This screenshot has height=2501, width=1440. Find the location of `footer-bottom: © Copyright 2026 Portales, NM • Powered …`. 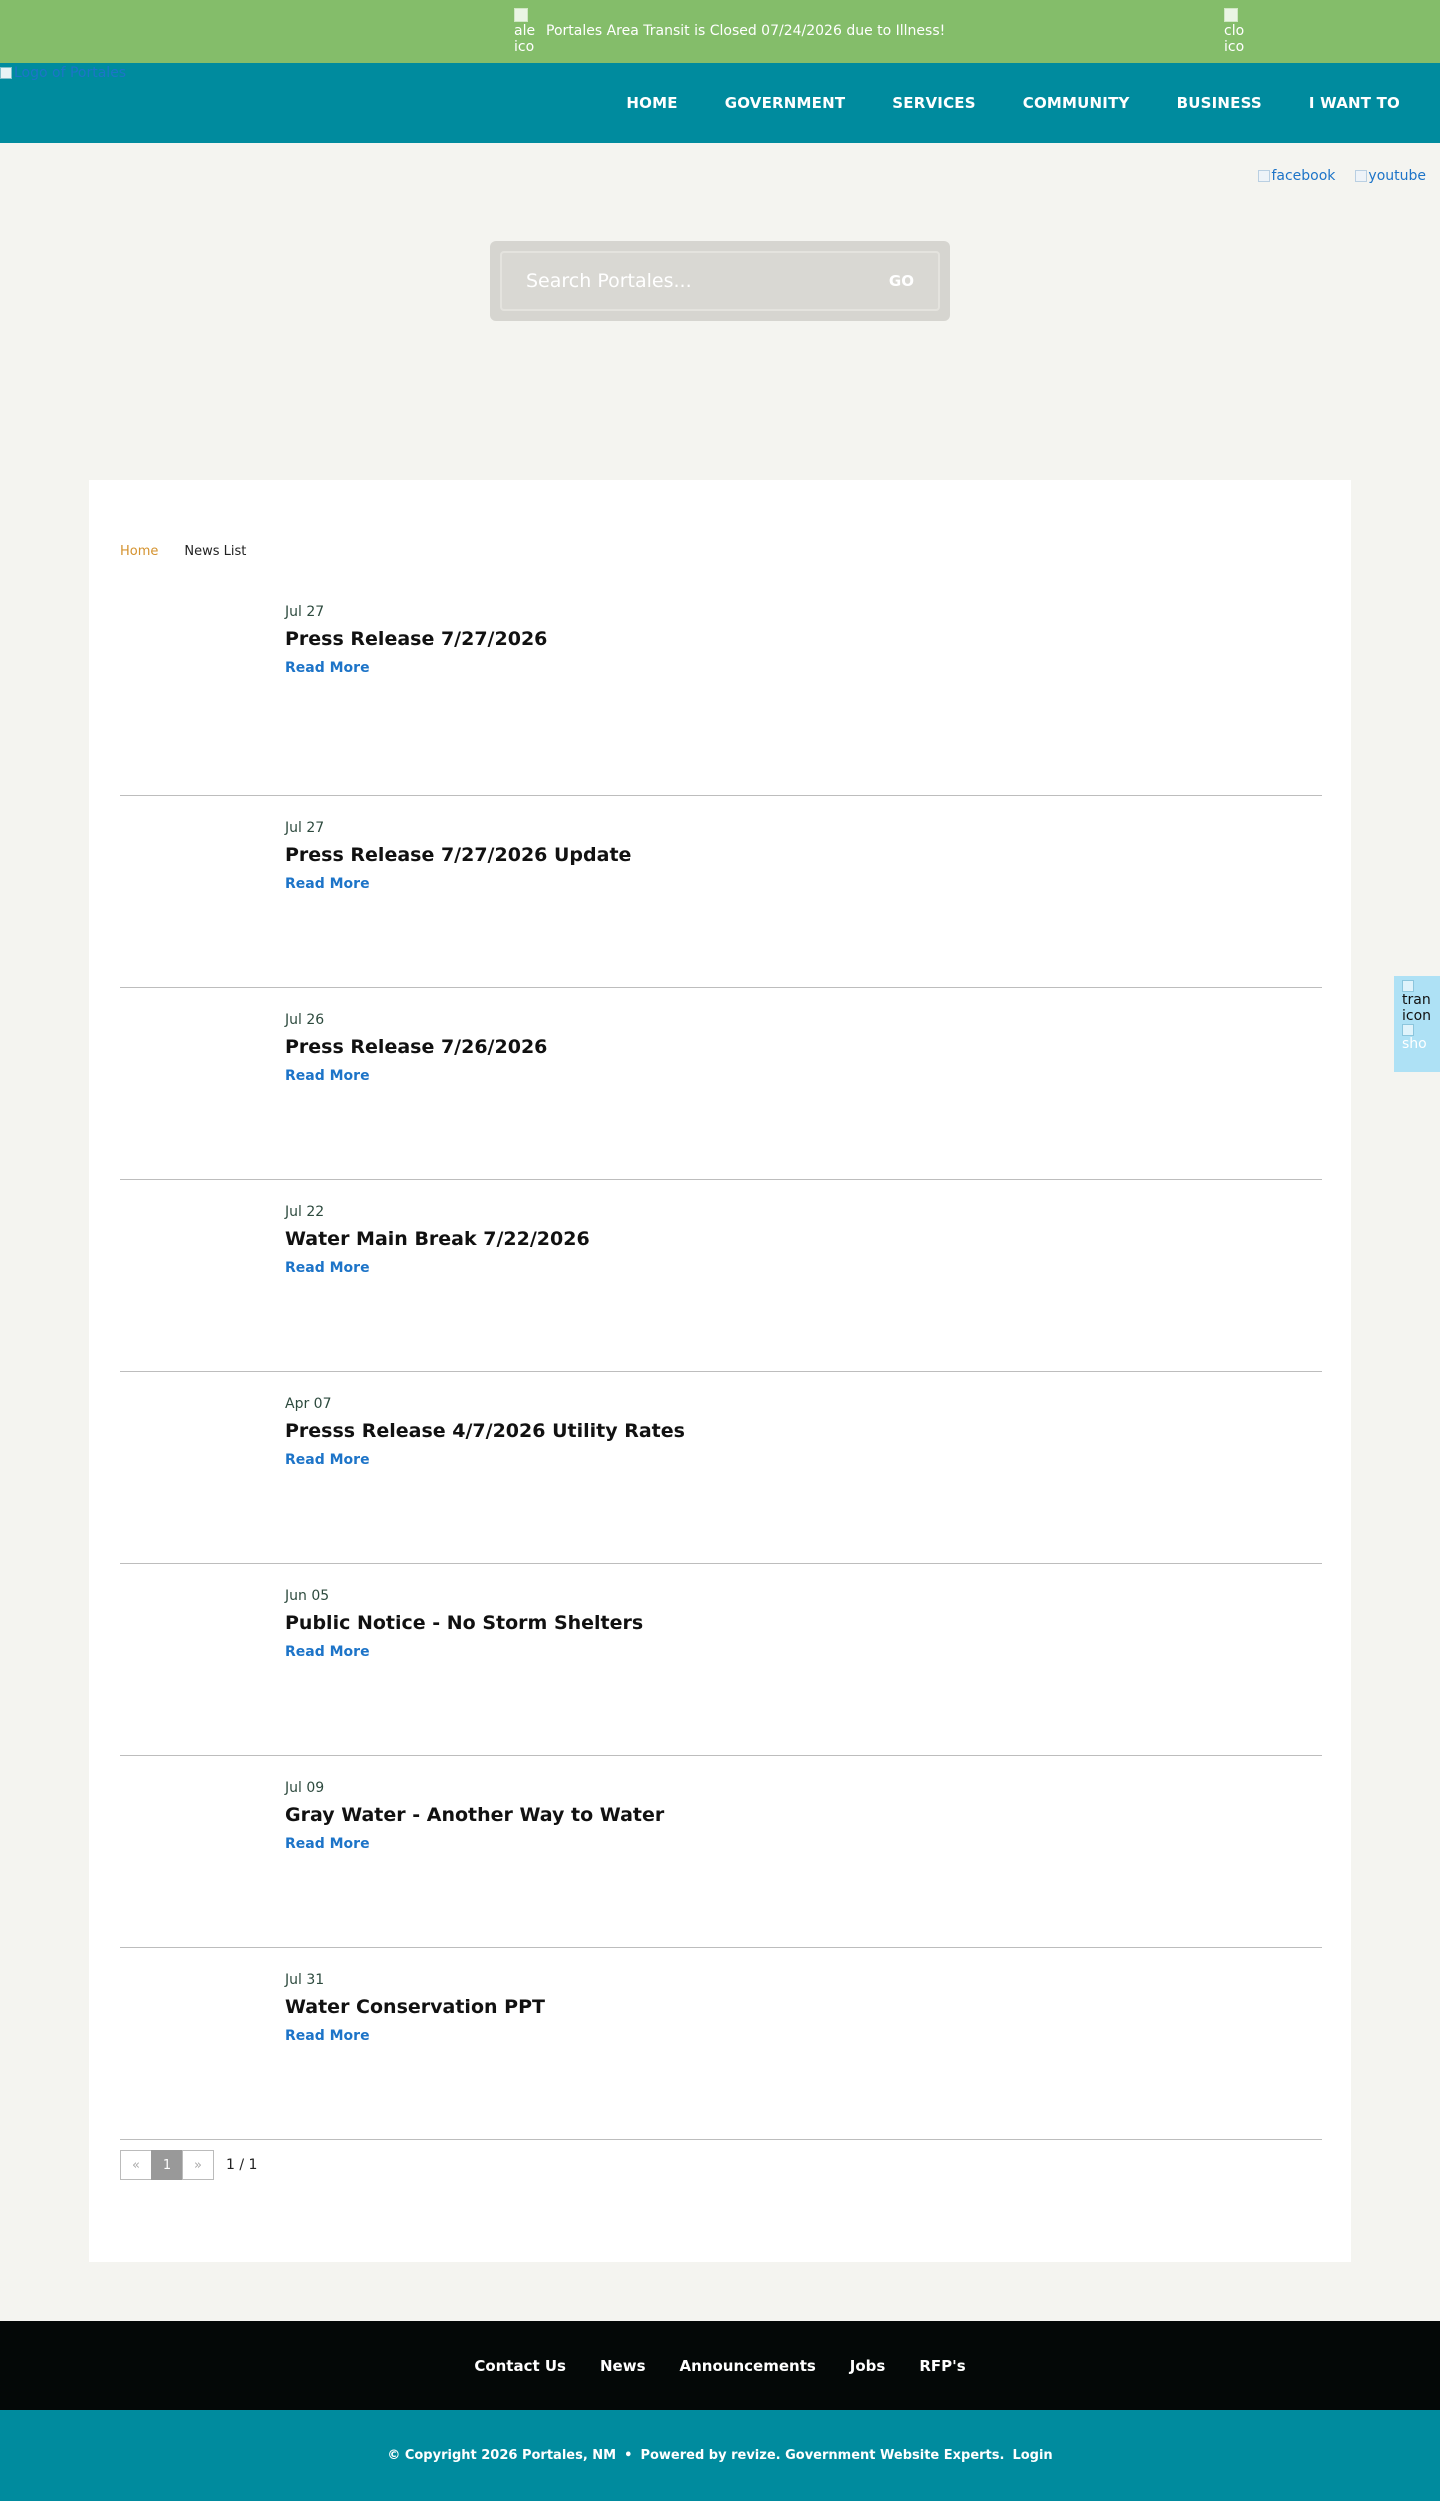

footer-bottom: © Copyright 2026 Portales, NM • Powered … is located at coordinates (720, 2455).